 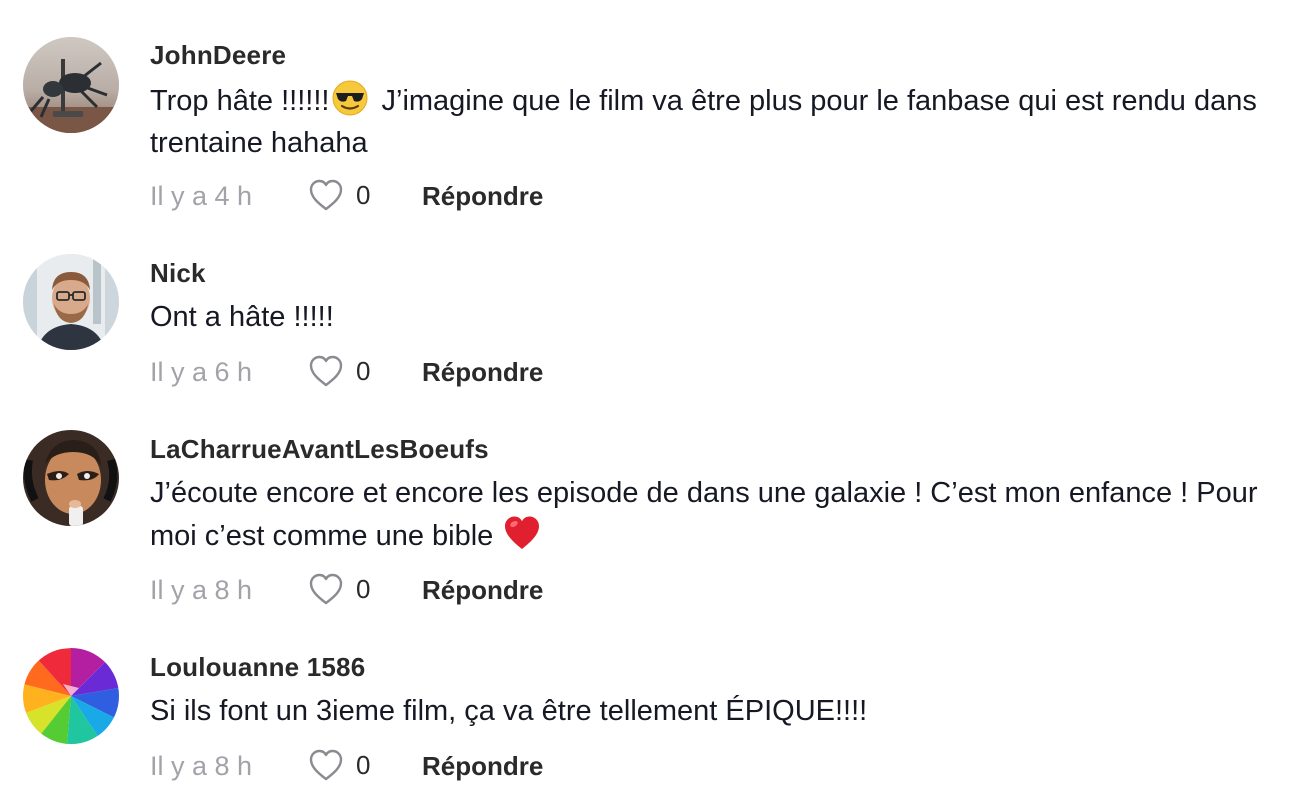 I want to click on comment-actions: Il y a 4 h 0 Répondre, so click(x=450, y=196).